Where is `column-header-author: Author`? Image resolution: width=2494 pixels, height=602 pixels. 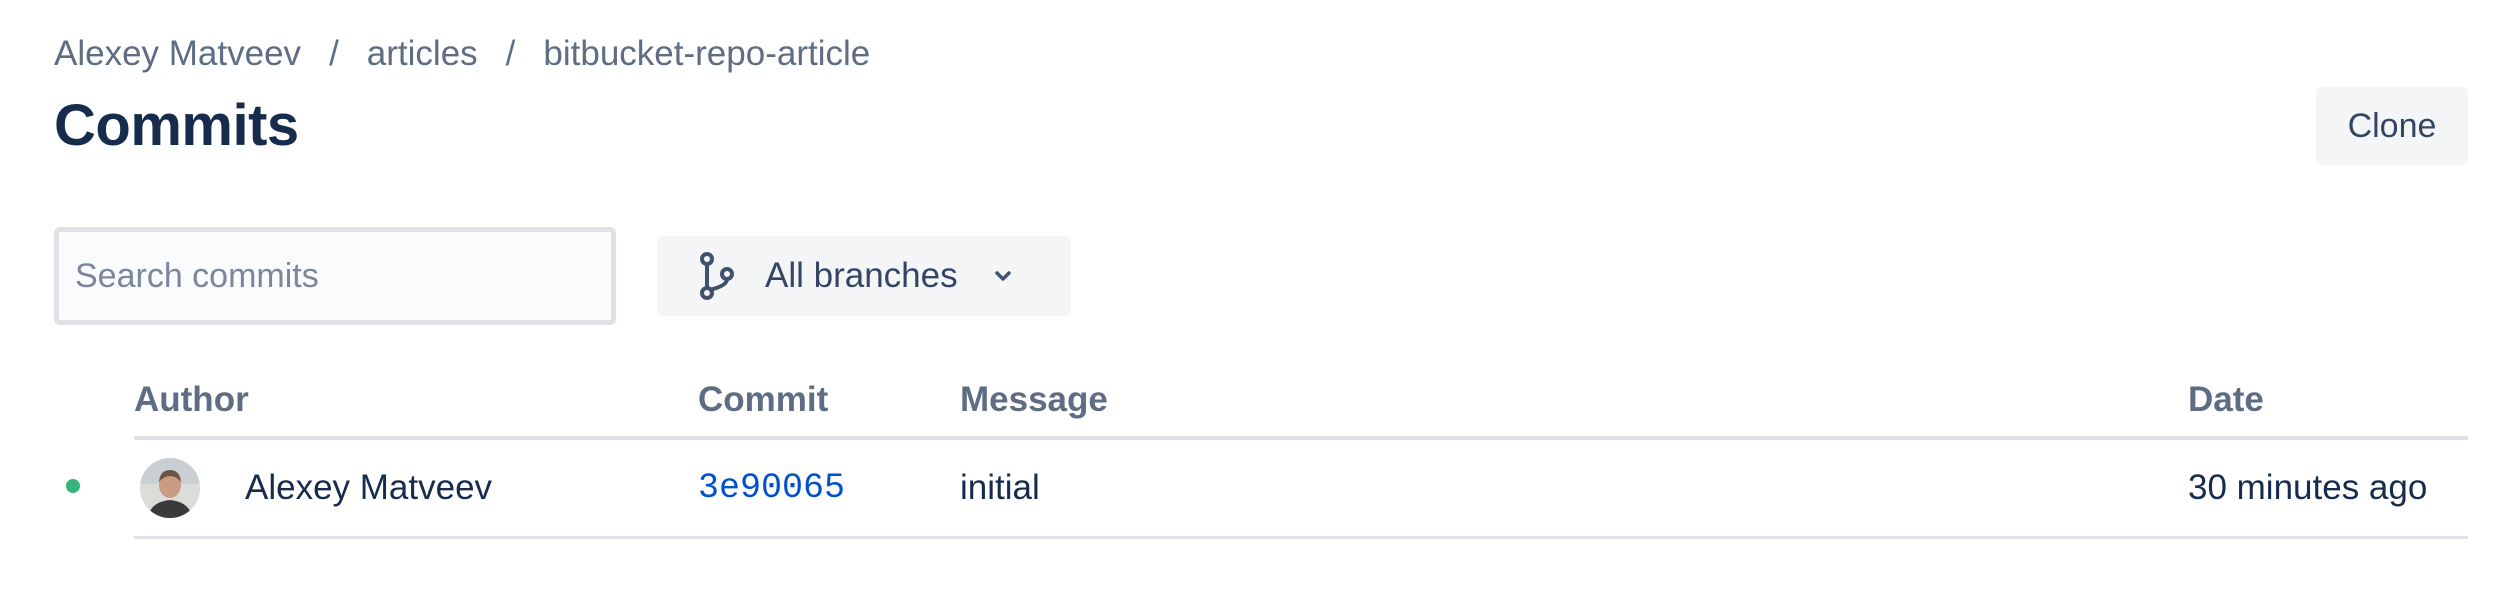 column-header-author: Author is located at coordinates (191, 399).